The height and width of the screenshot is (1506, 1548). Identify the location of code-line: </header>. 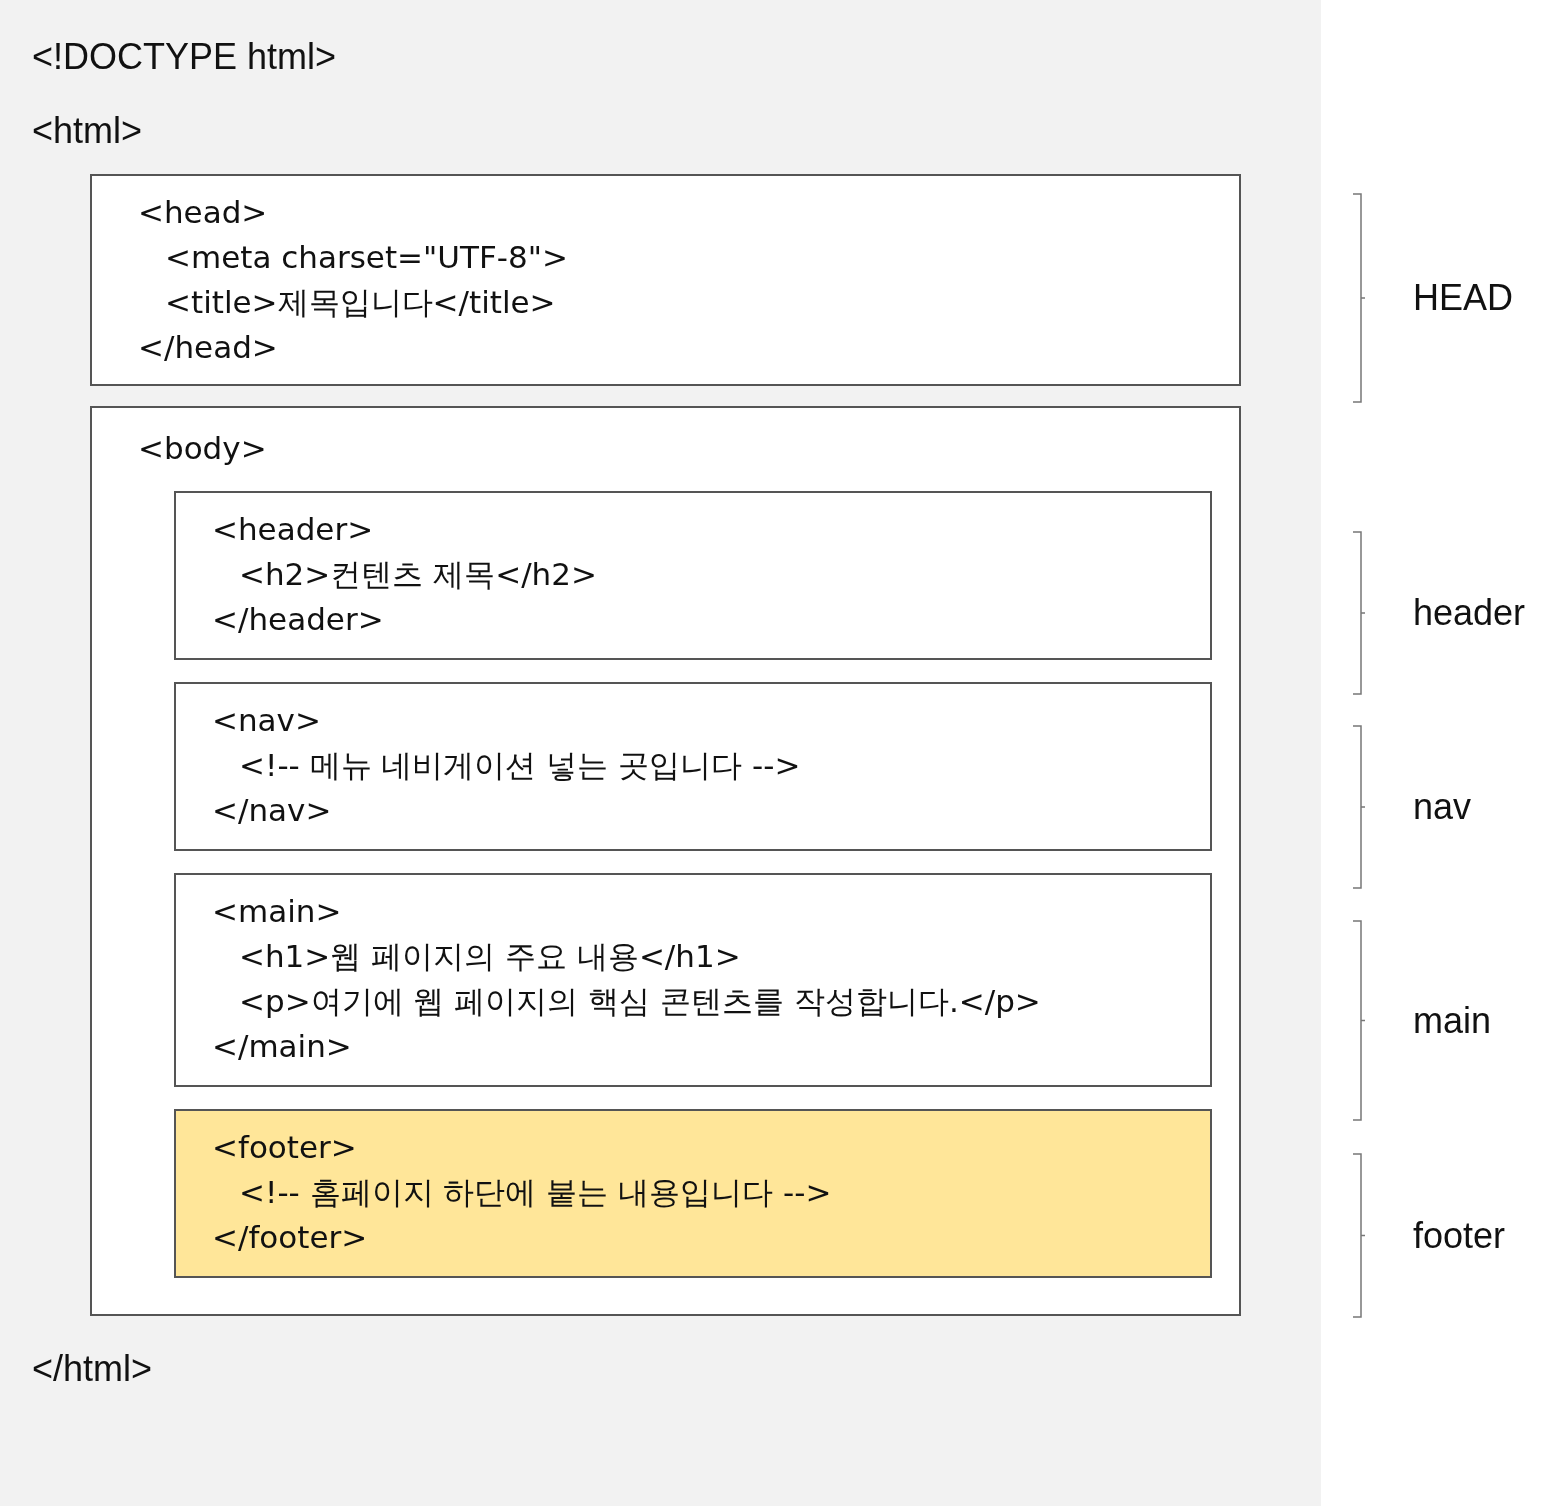
(298, 619).